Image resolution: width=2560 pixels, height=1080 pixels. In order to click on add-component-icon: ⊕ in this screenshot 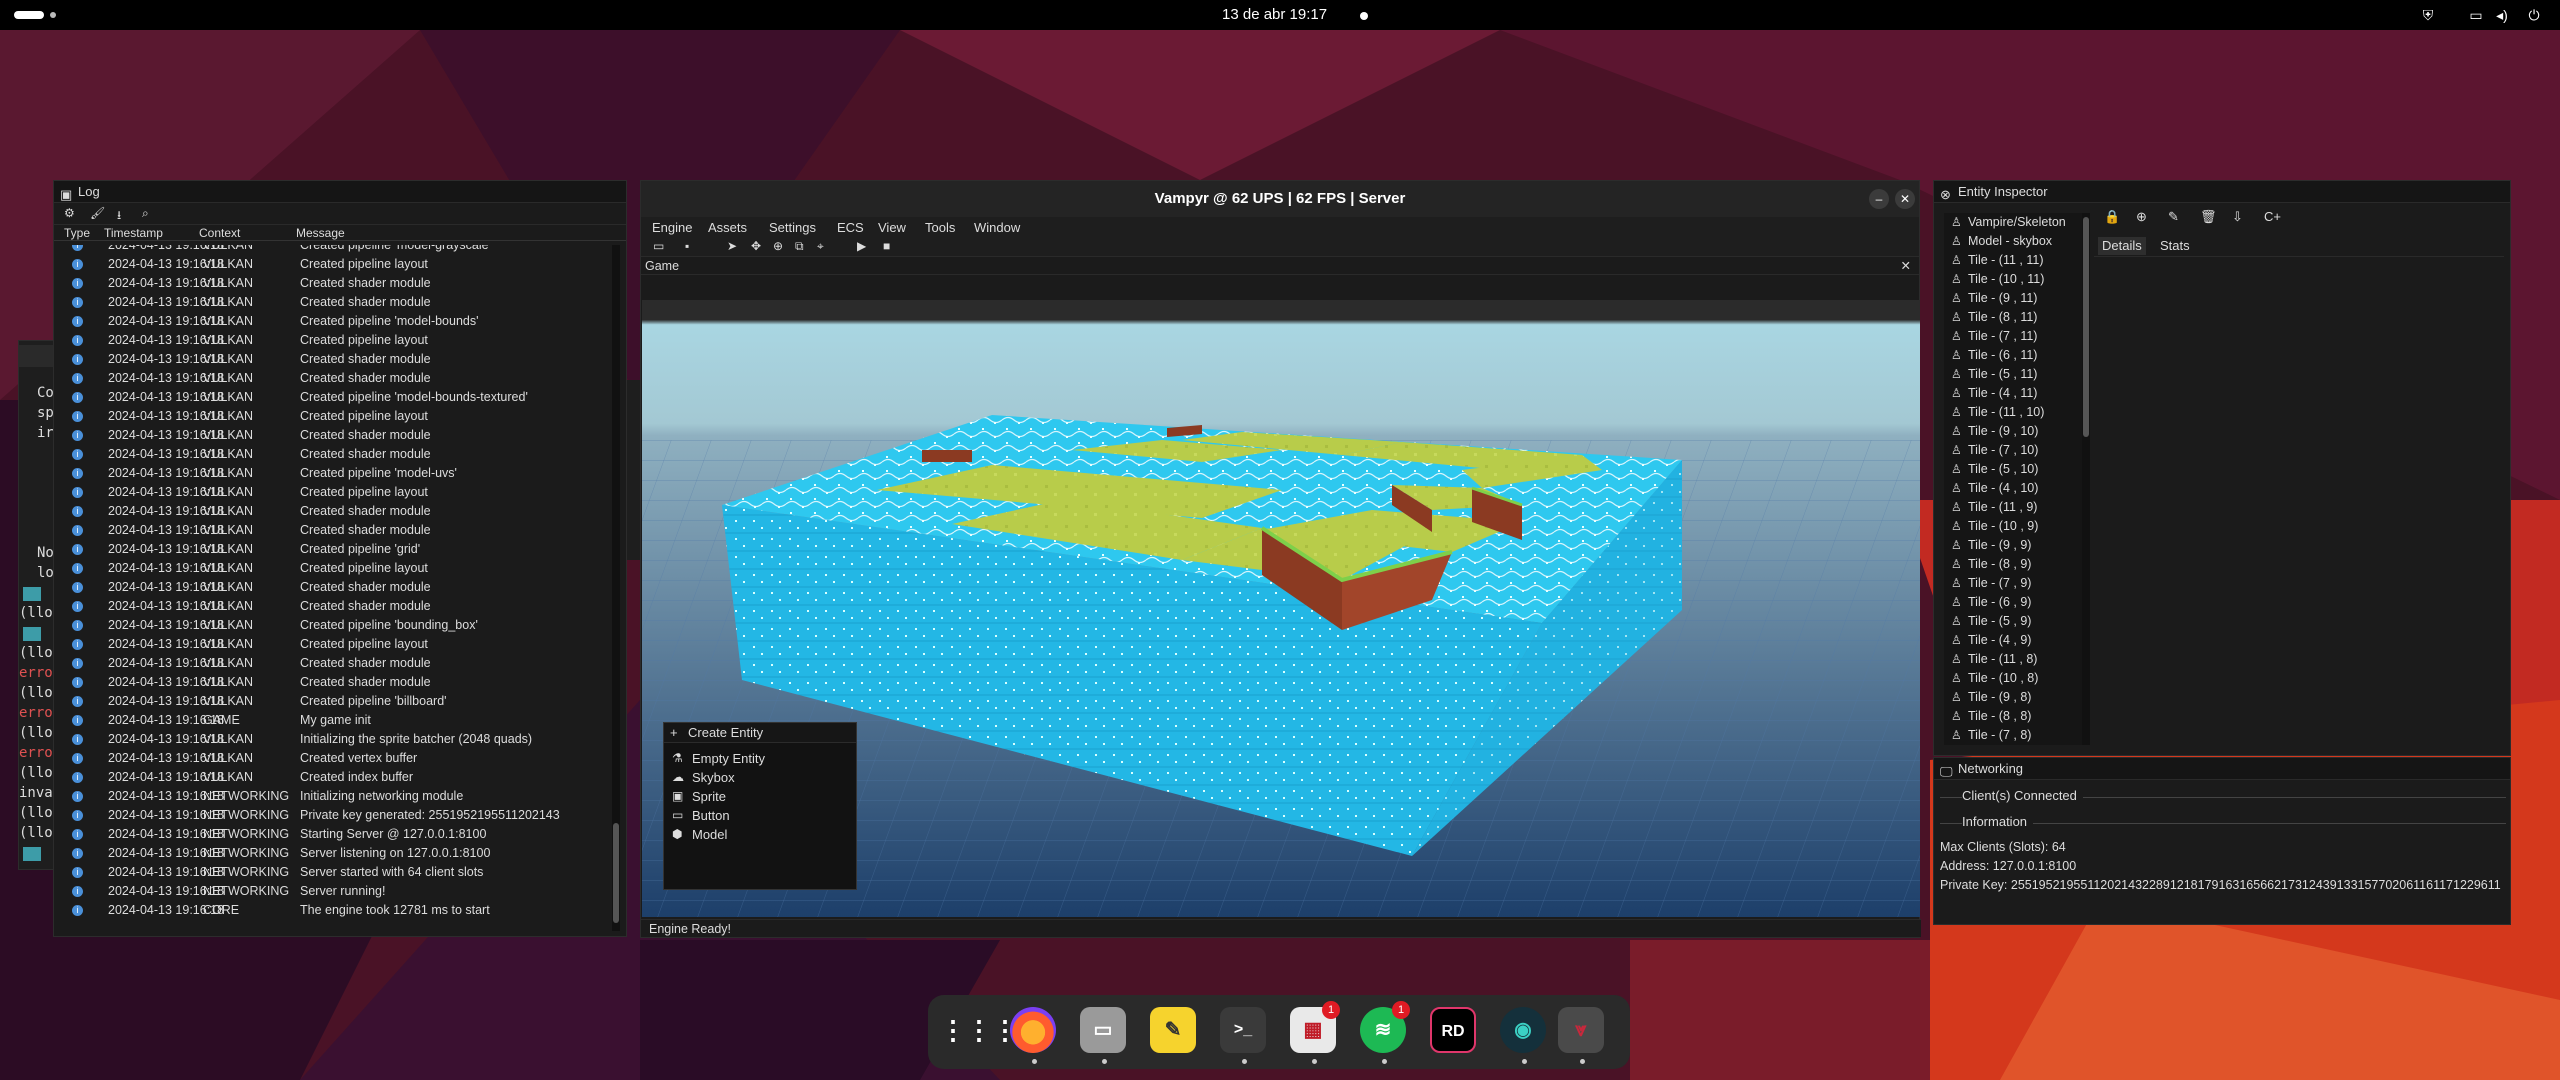, I will do `click(2141, 217)`.